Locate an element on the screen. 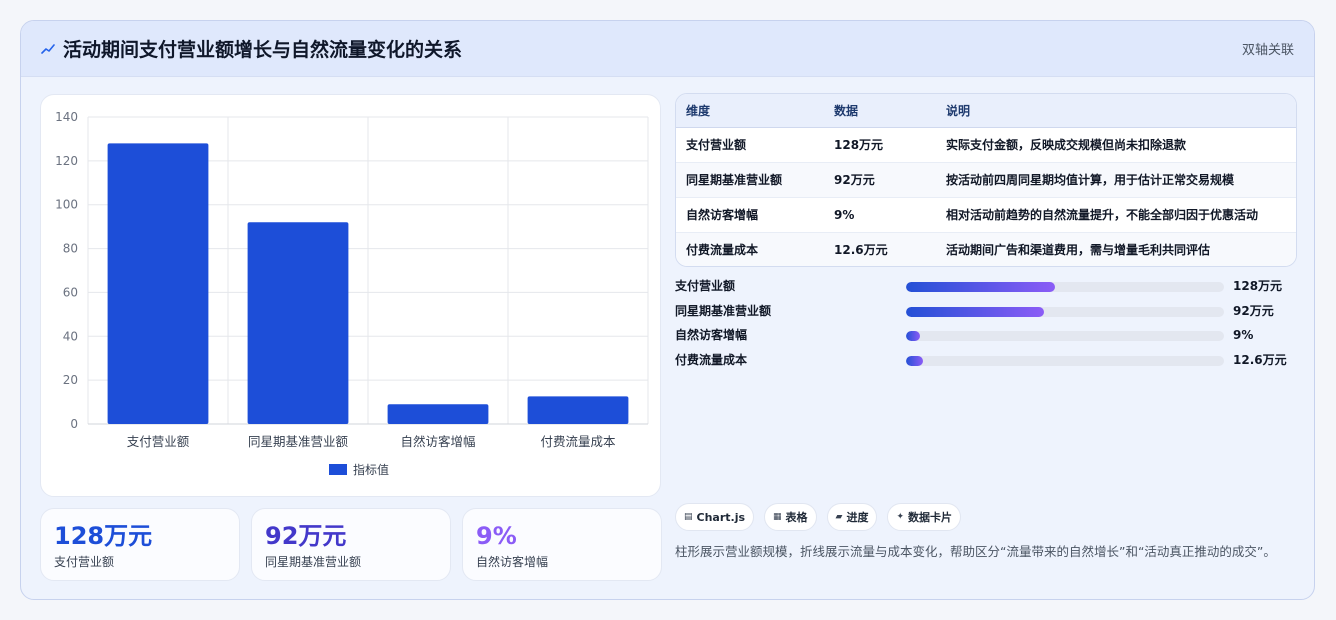 This screenshot has width=1336, height=620. table-cell-dimension: 同星期基准营业额 is located at coordinates (750, 180).